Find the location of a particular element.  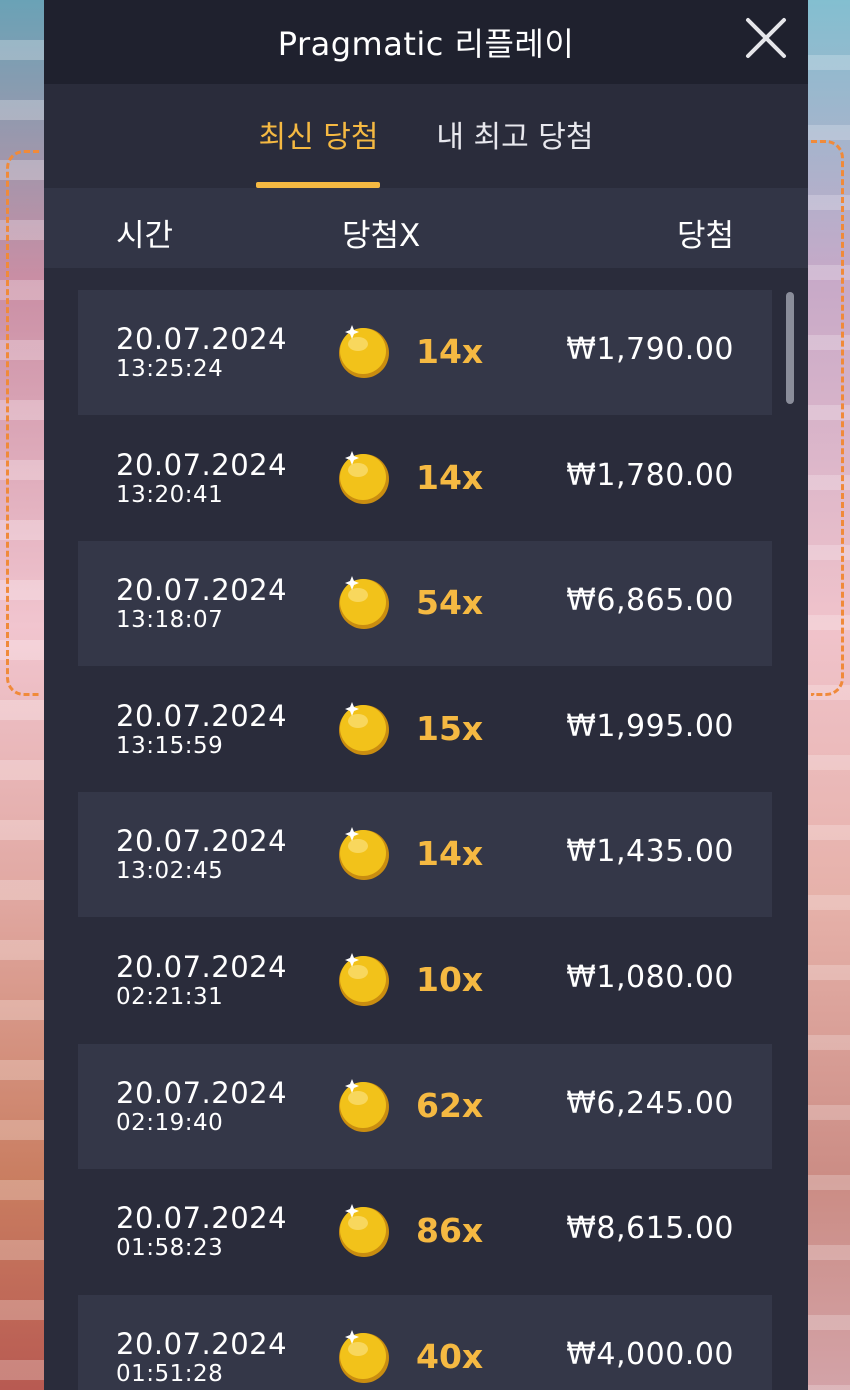

tab-bar: 최신 당첨 내 최고 당첨 is located at coordinates (426, 136).